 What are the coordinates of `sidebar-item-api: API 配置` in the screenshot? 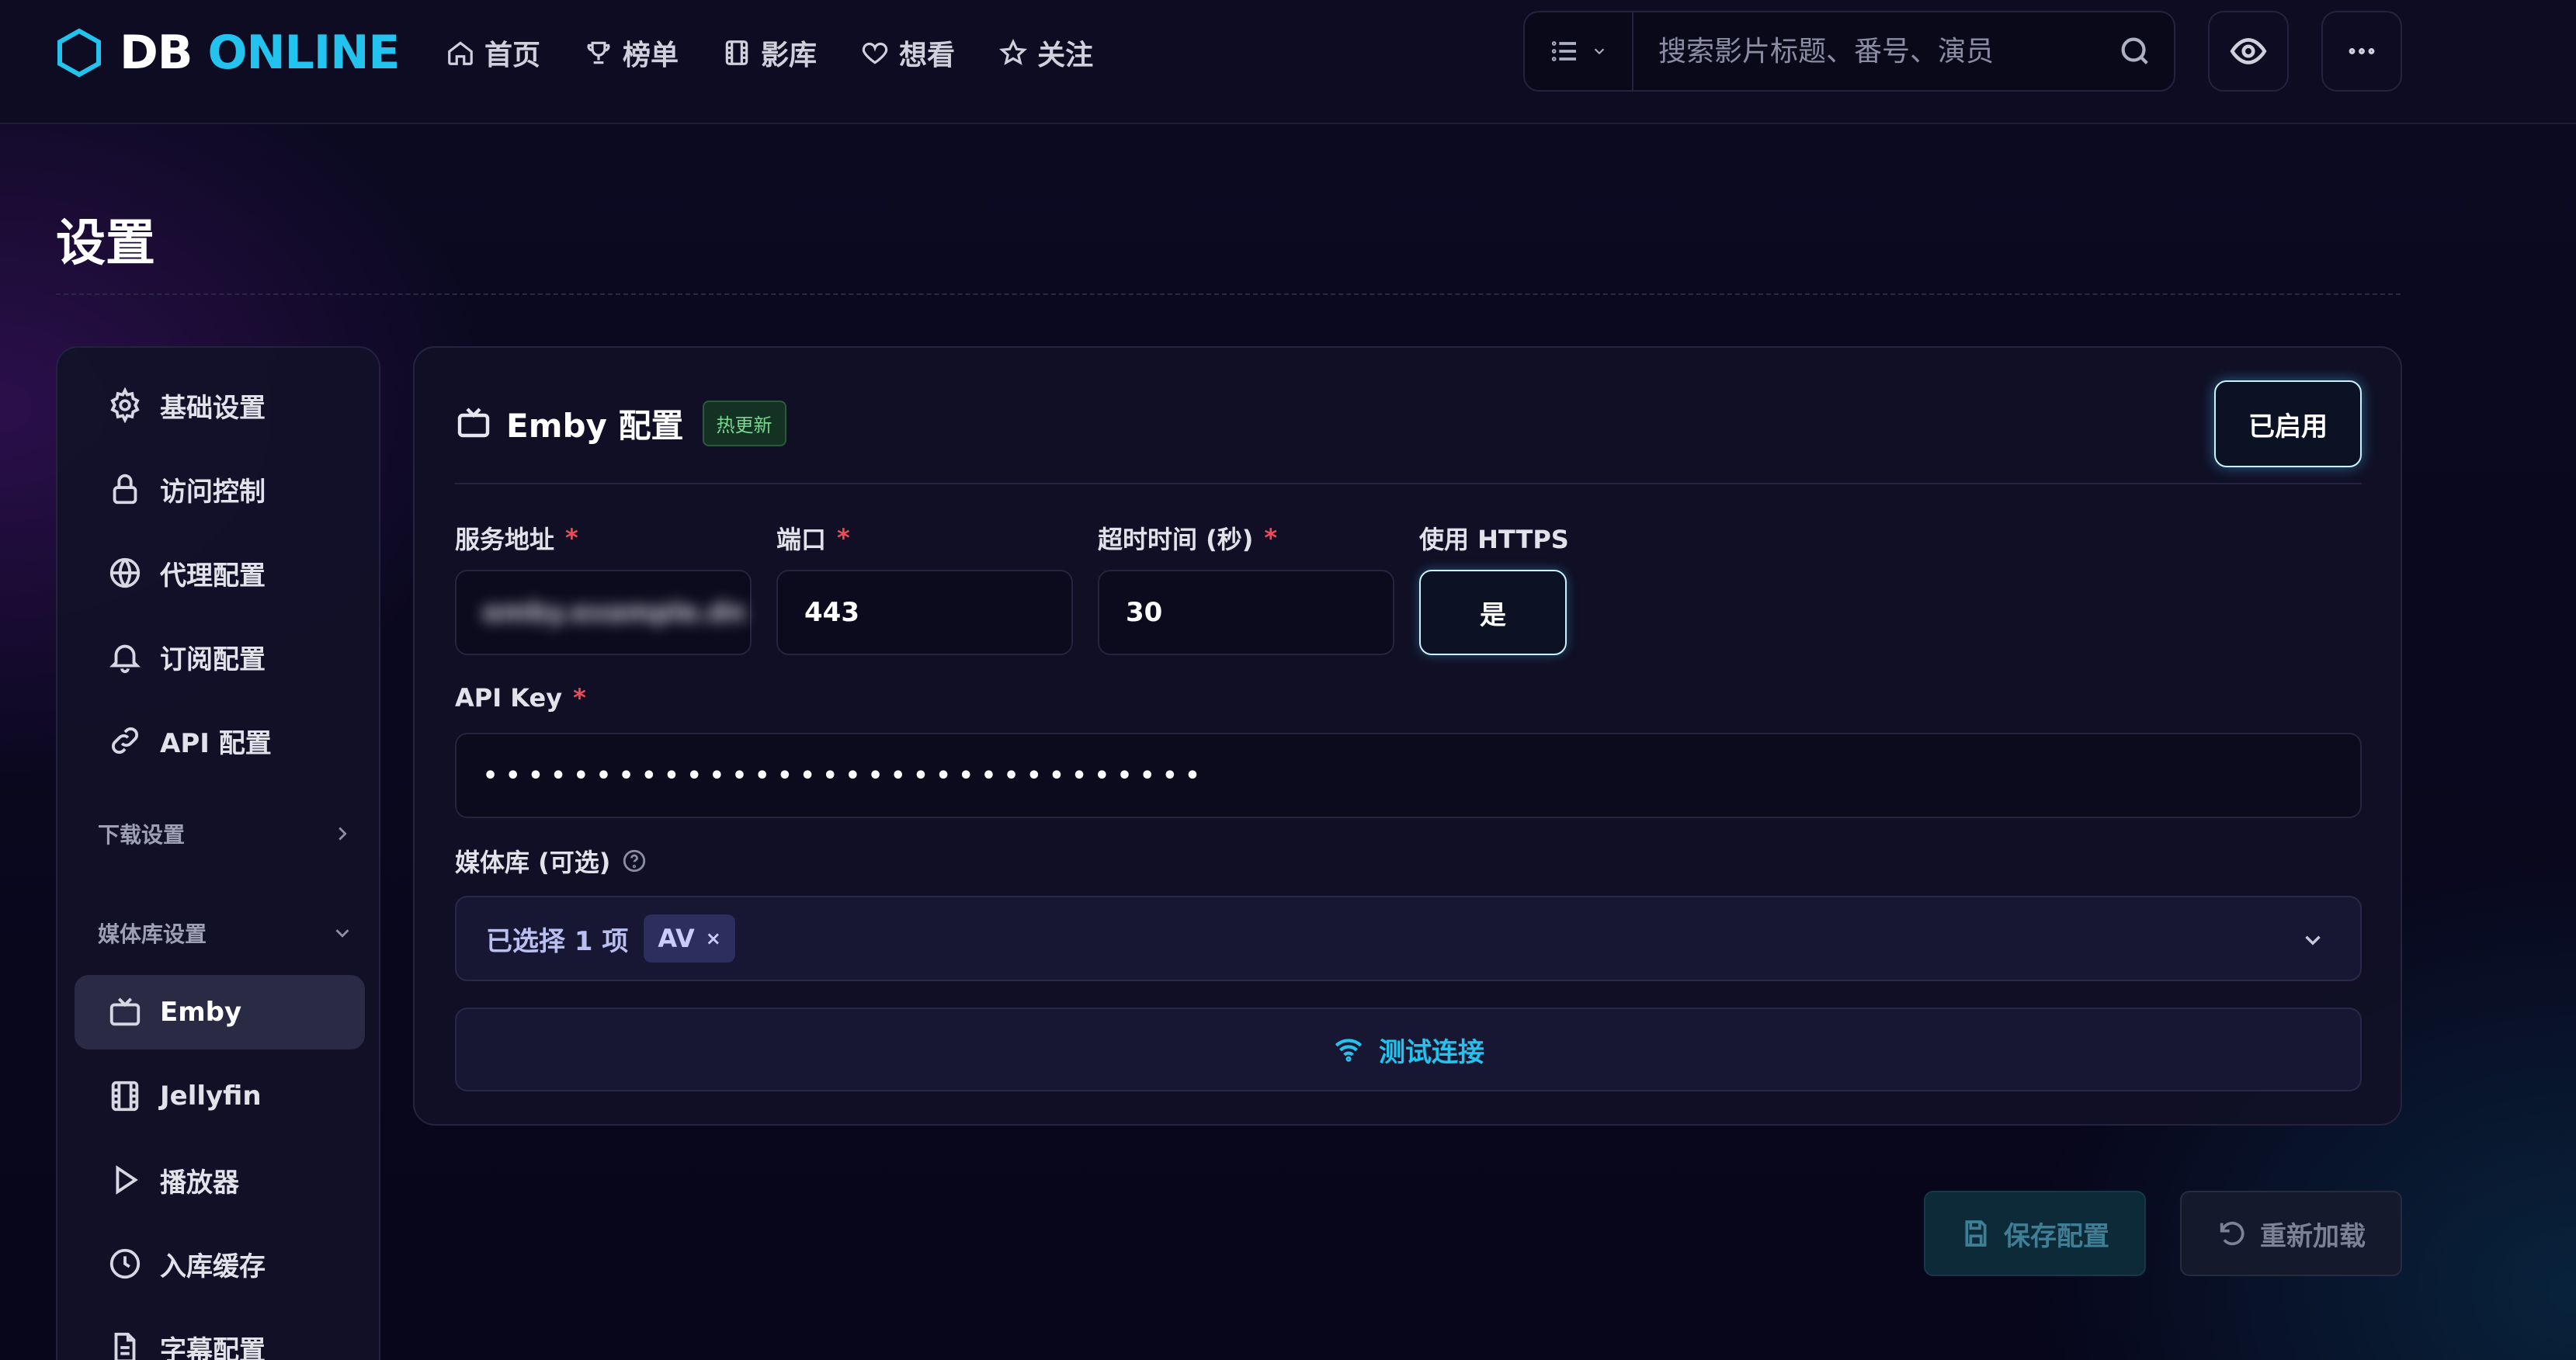 It's located at (220, 740).